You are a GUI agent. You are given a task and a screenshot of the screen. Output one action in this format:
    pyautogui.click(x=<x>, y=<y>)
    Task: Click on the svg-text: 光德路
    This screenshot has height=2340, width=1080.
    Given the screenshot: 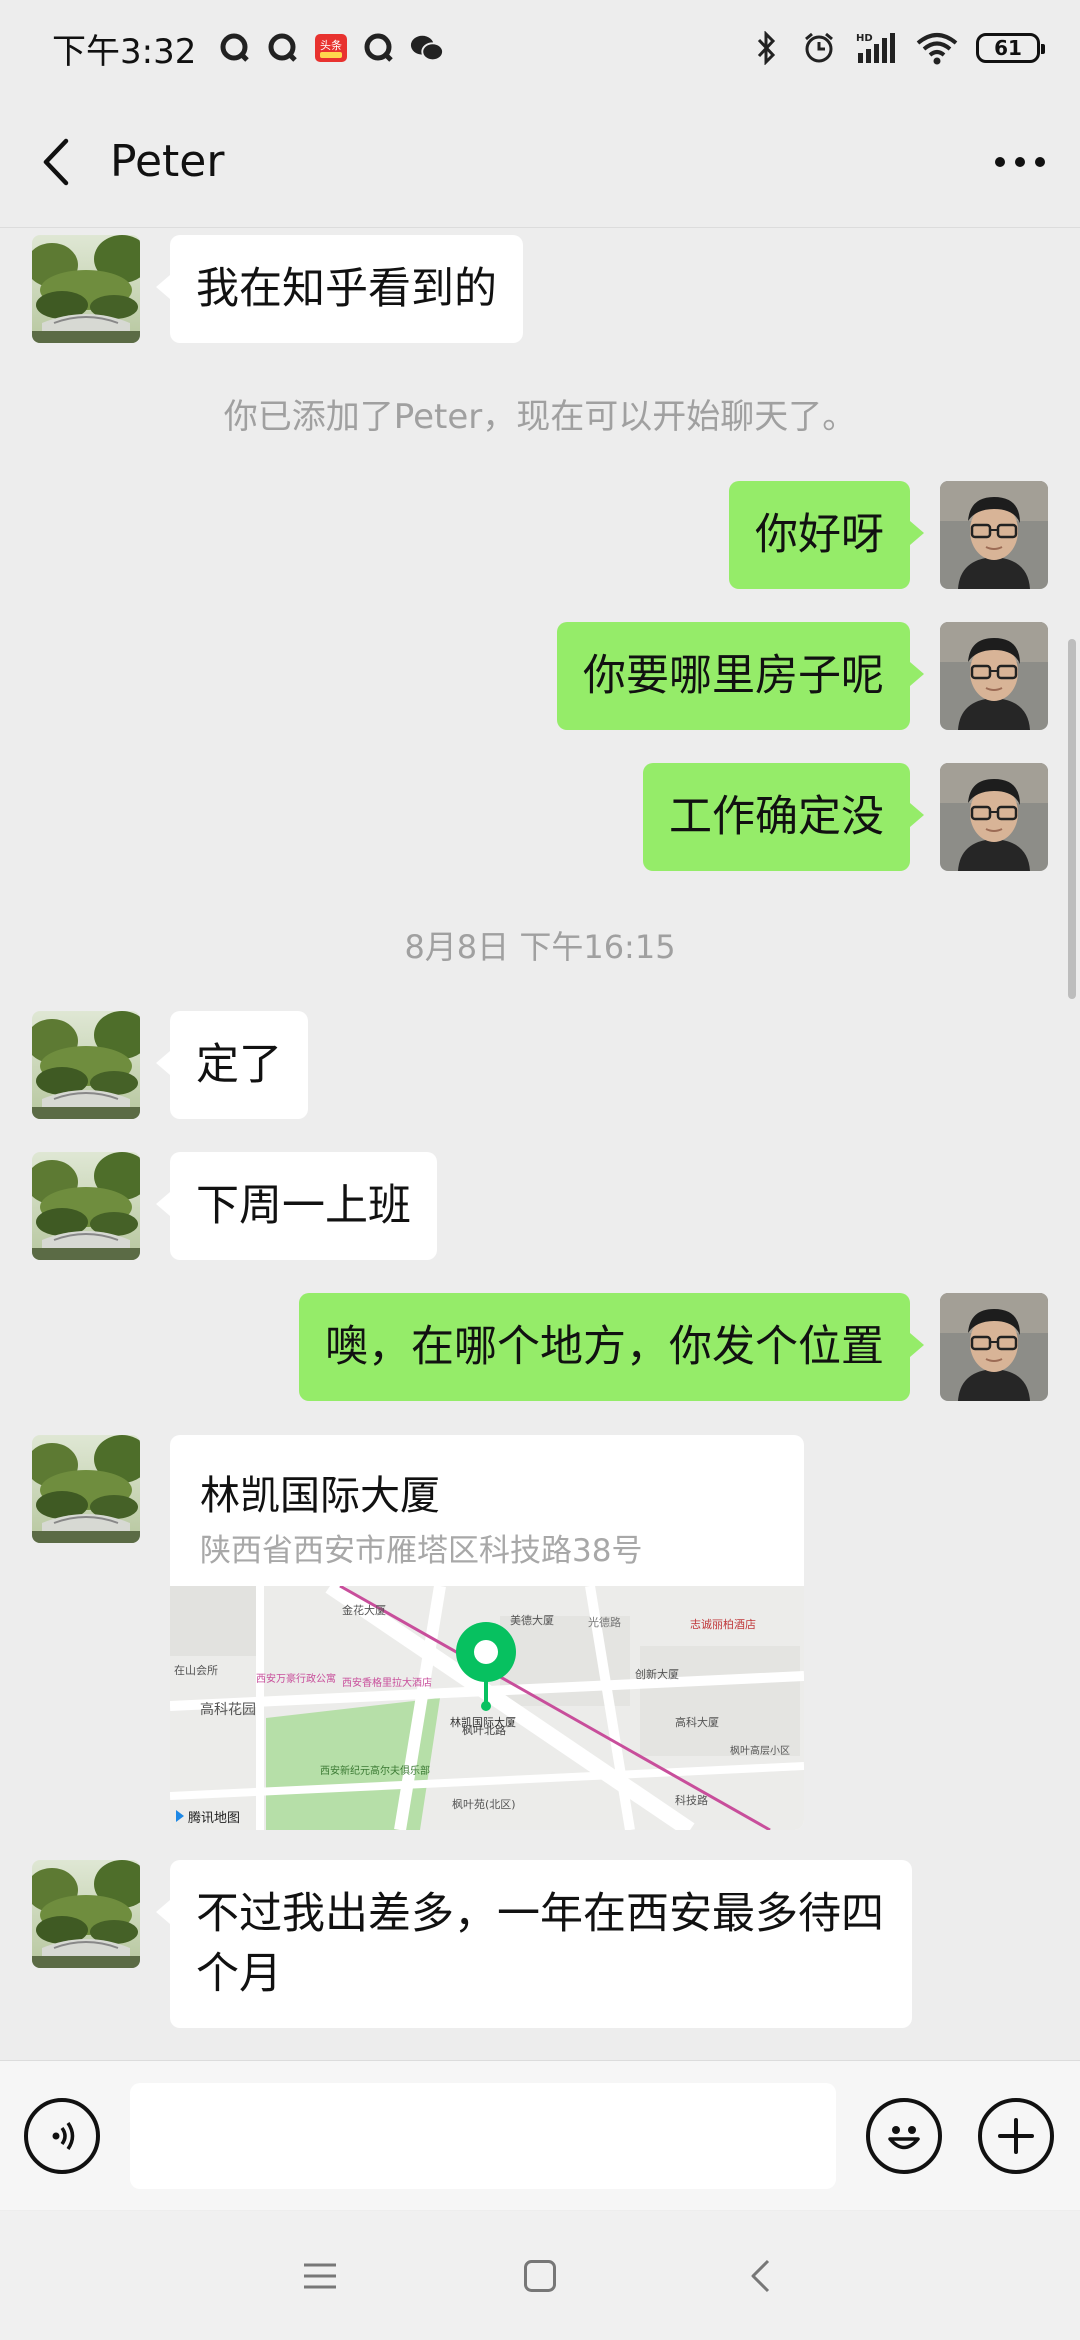 What is the action you would take?
    pyautogui.click(x=604, y=1622)
    